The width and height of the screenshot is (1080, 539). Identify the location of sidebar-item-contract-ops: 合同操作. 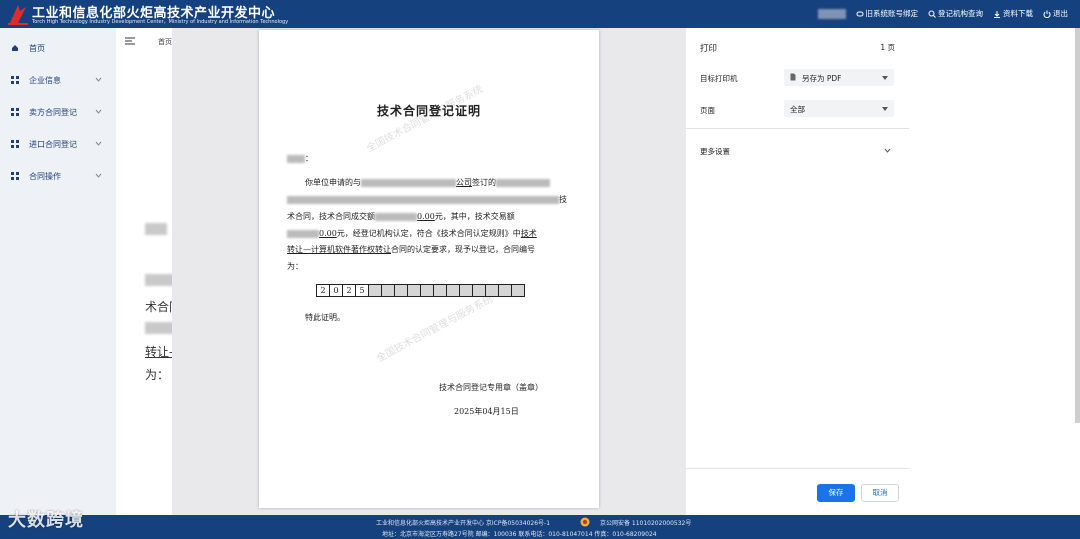
(58, 176).